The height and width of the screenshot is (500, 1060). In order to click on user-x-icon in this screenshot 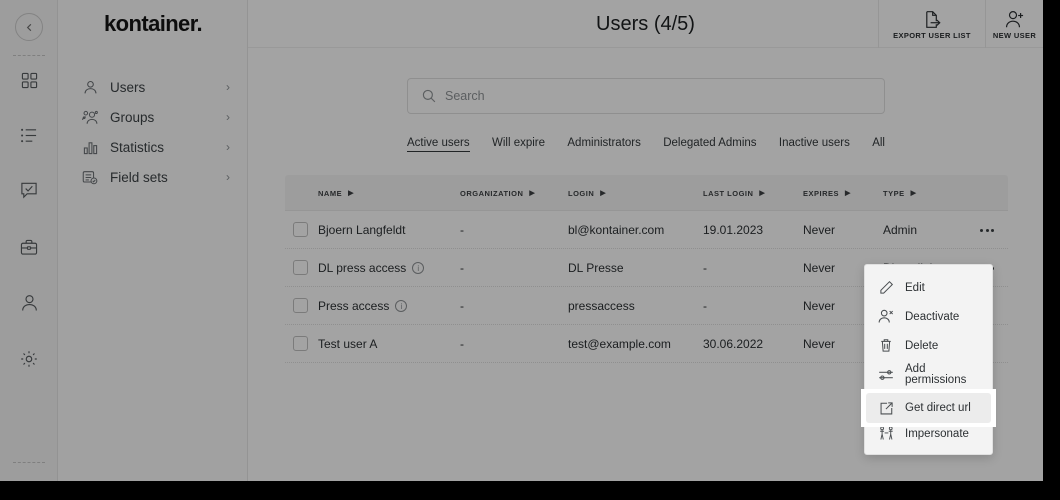, I will do `click(886, 316)`.